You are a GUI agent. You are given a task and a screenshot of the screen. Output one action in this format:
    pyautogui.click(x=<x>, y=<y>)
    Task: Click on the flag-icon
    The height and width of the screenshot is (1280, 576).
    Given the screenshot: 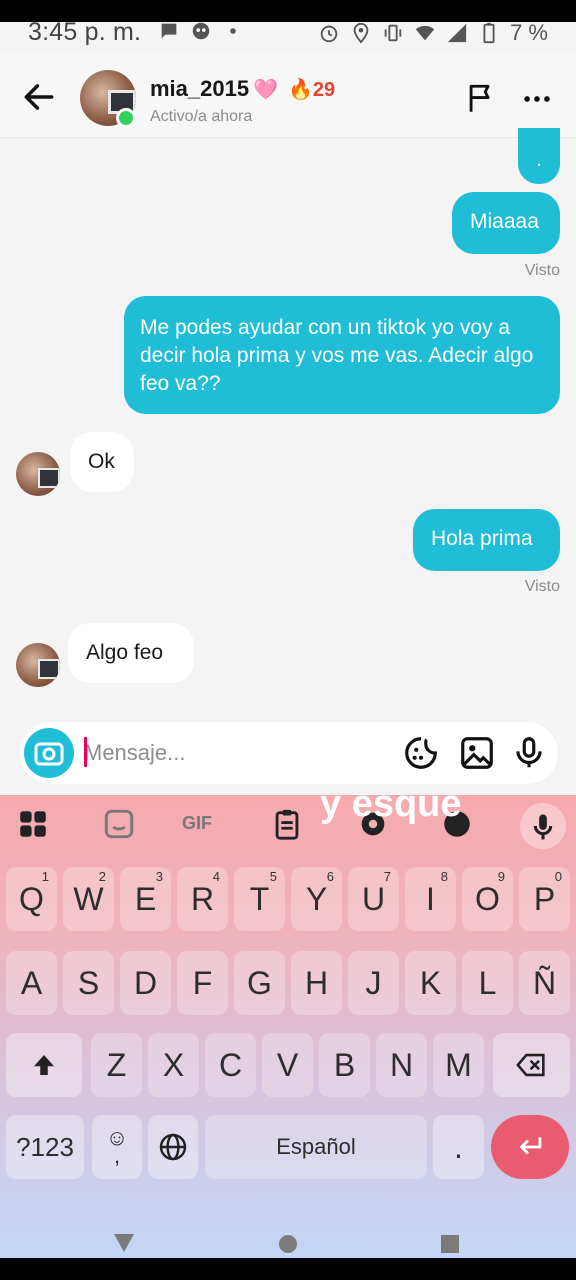 What is the action you would take?
    pyautogui.click(x=481, y=99)
    